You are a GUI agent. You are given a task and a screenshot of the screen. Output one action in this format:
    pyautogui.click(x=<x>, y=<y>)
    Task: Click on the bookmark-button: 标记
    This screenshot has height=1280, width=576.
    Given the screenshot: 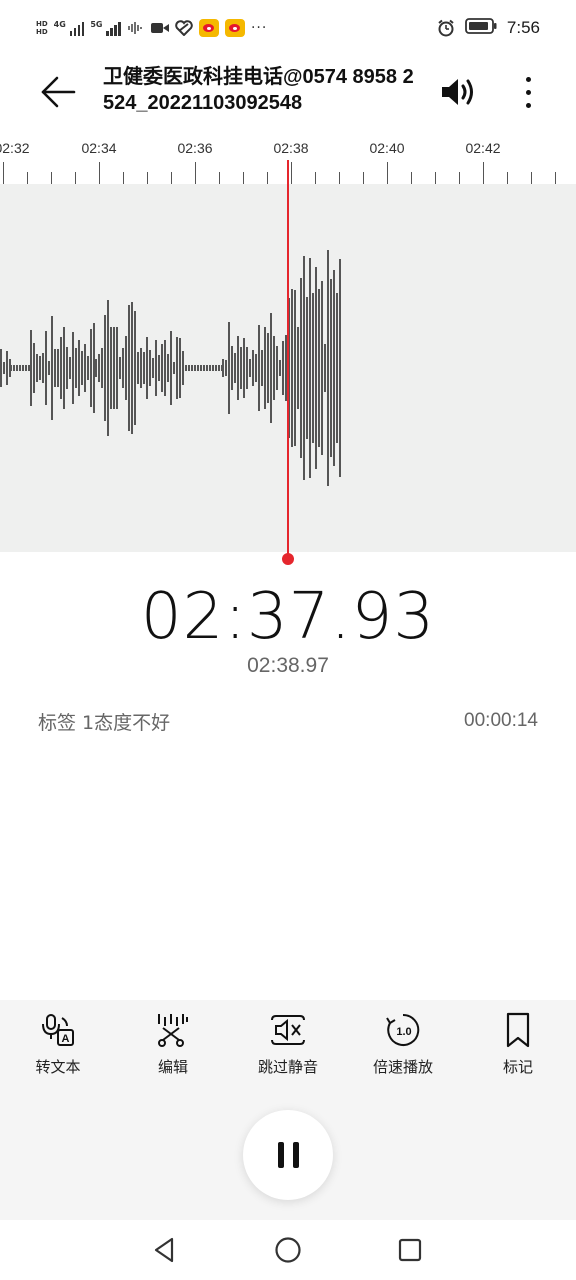 What is the action you would take?
    pyautogui.click(x=518, y=1043)
    